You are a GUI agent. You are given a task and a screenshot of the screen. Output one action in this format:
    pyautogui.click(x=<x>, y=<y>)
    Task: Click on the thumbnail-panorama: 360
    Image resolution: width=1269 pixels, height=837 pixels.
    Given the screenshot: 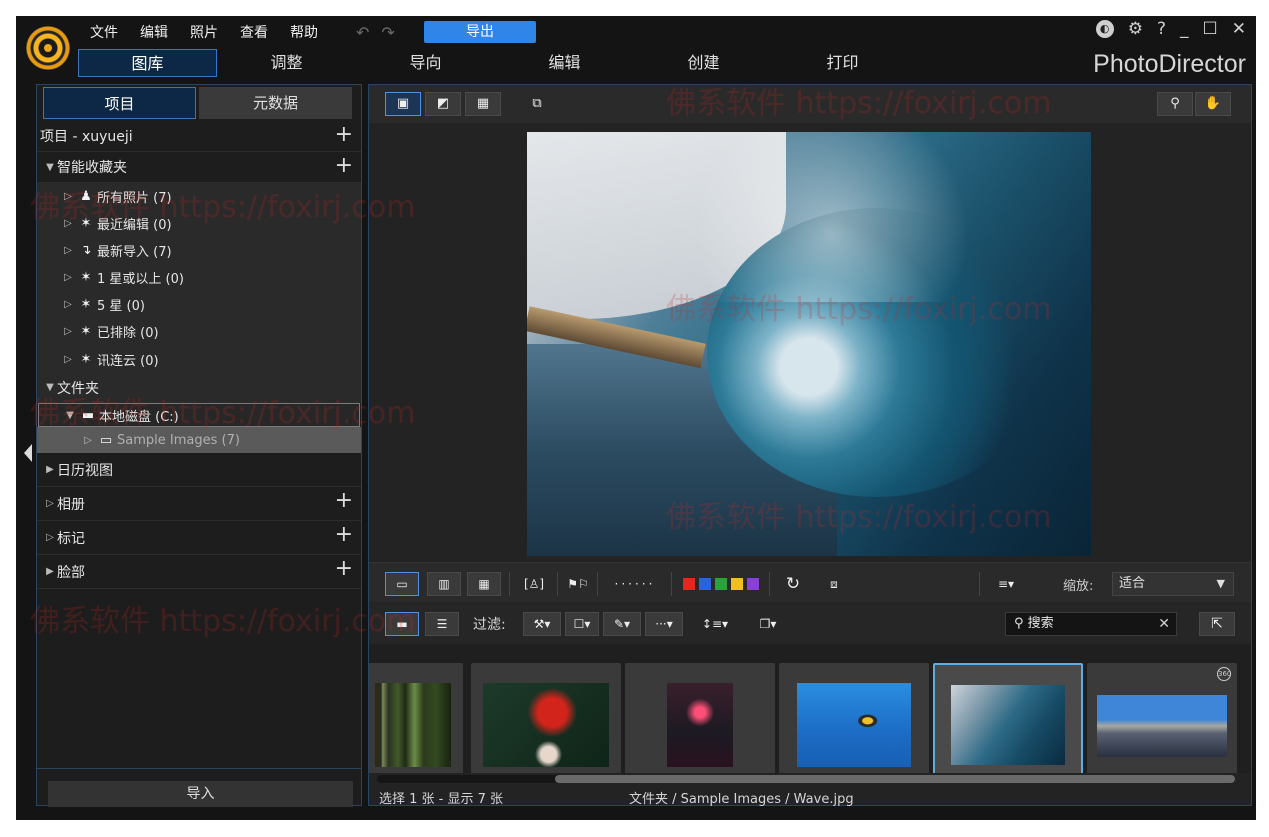 What is the action you would take?
    pyautogui.click(x=1162, y=718)
    